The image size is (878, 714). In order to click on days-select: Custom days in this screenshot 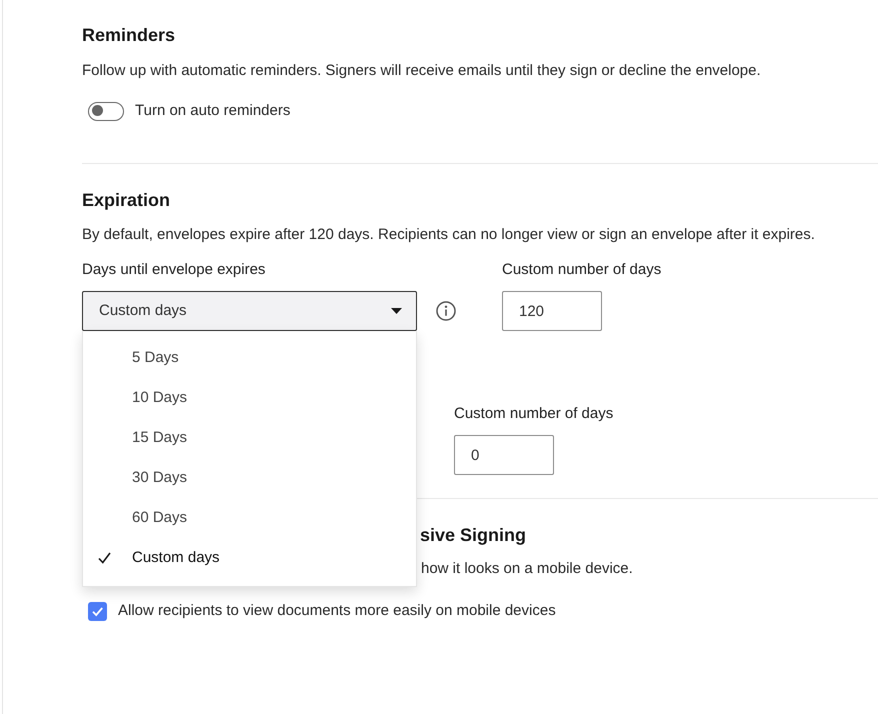, I will do `click(249, 311)`.